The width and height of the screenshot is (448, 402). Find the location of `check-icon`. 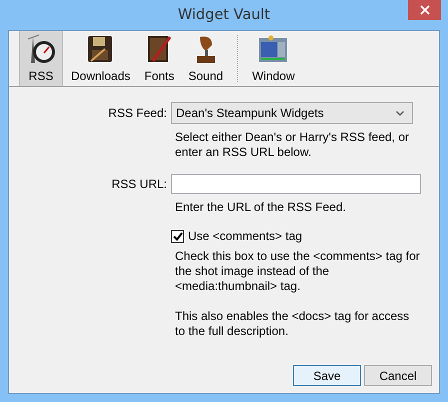

check-icon is located at coordinates (177, 236).